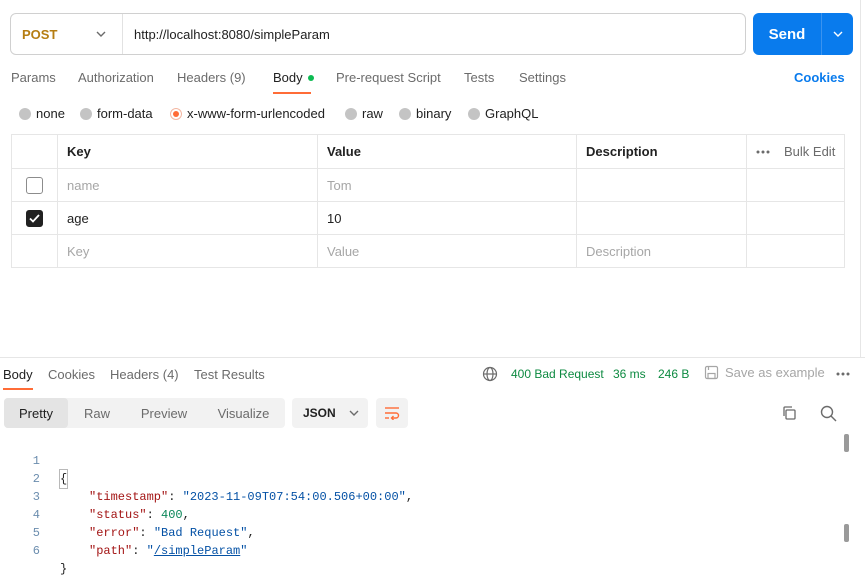  What do you see at coordinates (310, 77) in the screenshot?
I see `body-indicator-dot` at bounding box center [310, 77].